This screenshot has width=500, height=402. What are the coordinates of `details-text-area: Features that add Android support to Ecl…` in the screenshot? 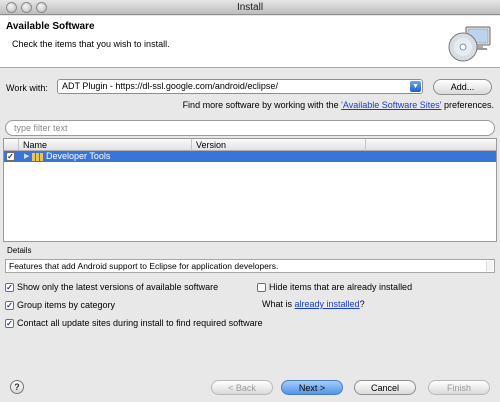 It's located at (250, 266).